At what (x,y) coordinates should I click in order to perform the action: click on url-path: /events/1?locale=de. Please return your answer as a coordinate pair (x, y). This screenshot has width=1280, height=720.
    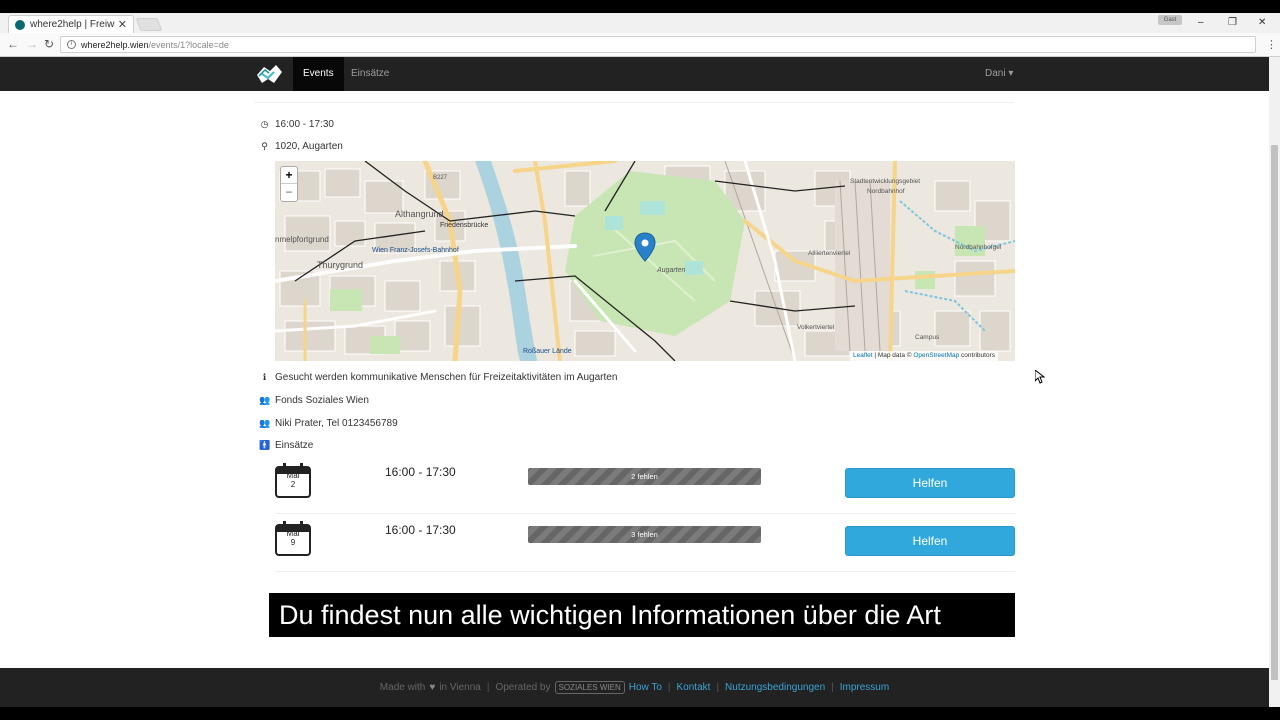
    Looking at the image, I should click on (188, 44).